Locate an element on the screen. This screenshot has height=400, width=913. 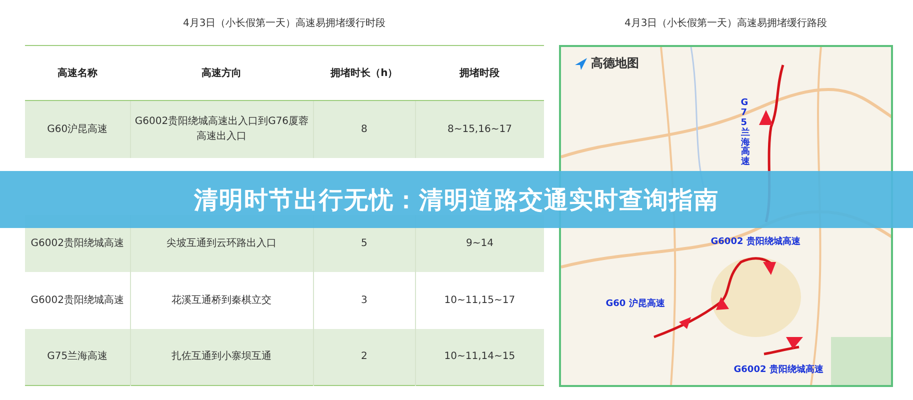
table-cell: 8~15,16~17 is located at coordinates (479, 129).